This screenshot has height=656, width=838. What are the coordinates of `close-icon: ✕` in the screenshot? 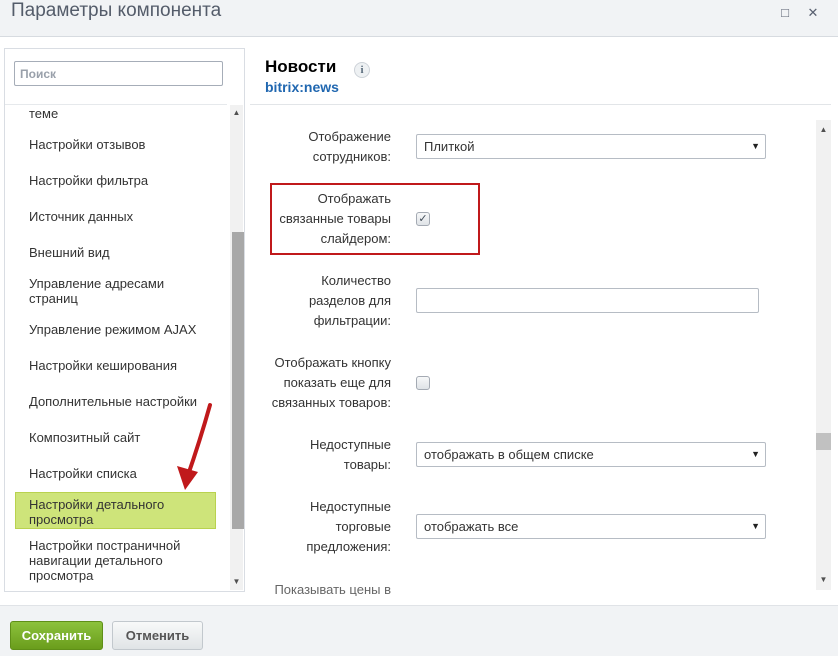 It's located at (813, 13).